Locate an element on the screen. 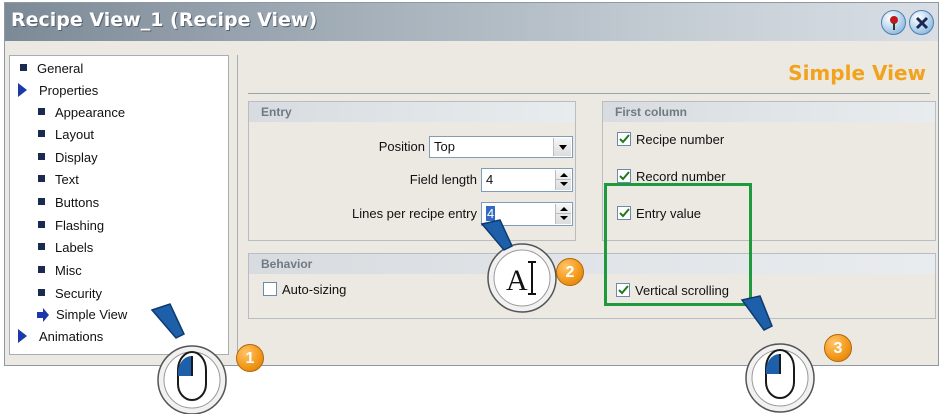  tree-item-display: Display is located at coordinates (68, 158).